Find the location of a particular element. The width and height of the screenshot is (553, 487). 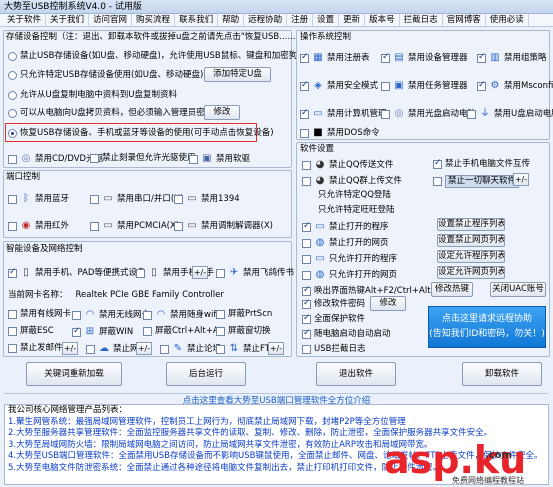

menu-item: 关于软件 is located at coordinates (25, 20).